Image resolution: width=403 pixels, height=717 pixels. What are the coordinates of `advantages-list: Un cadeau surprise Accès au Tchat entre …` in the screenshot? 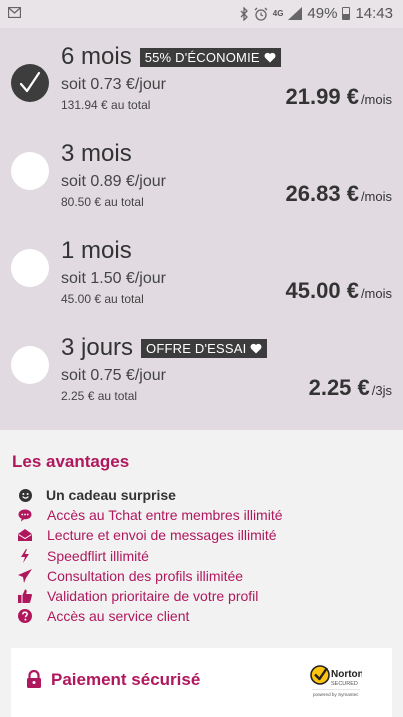 It's located at (150, 555).